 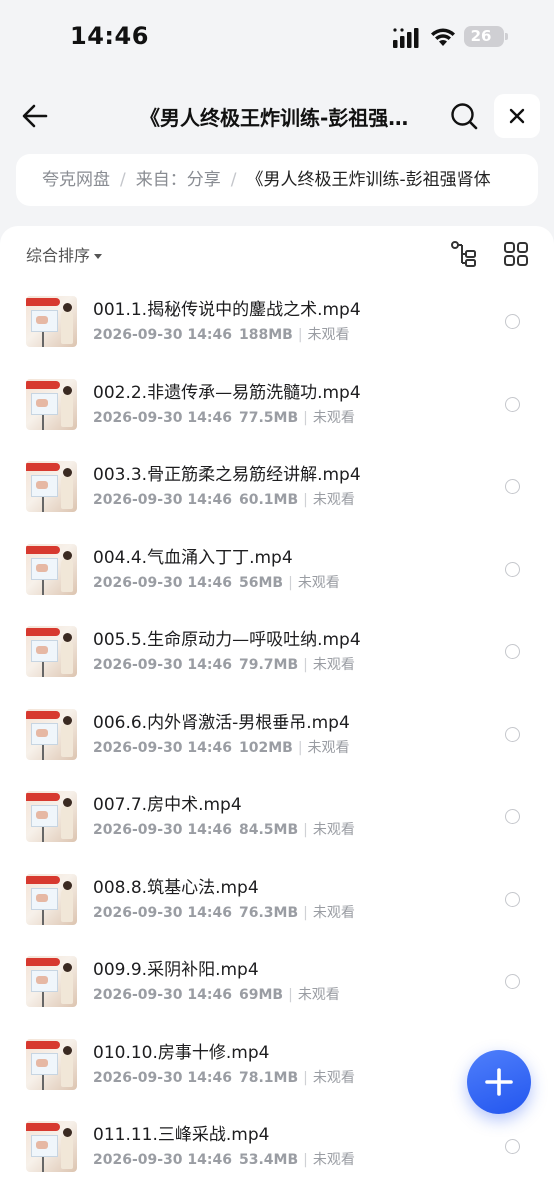 I want to click on file-size: 76.3MB, so click(x=269, y=912).